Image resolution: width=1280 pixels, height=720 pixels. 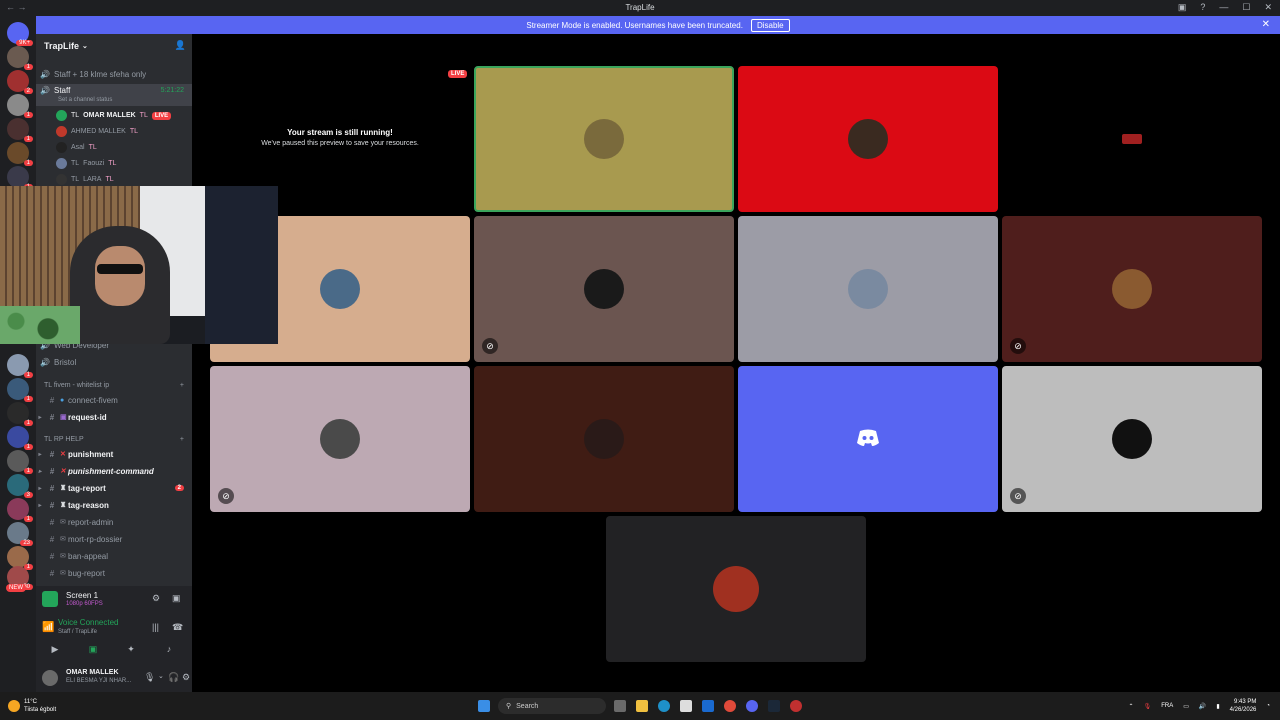 I want to click on chevron-down-icon: ⌄, so click(x=161, y=676).